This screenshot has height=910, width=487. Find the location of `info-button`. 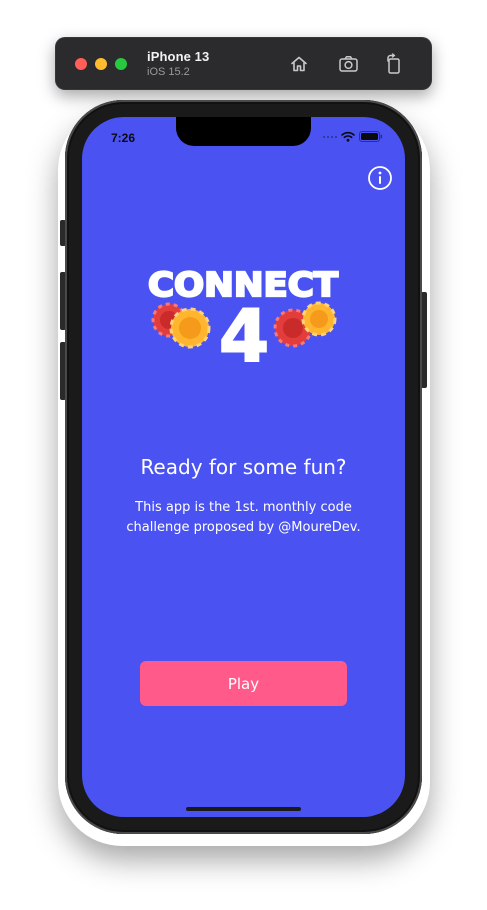

info-button is located at coordinates (380, 178).